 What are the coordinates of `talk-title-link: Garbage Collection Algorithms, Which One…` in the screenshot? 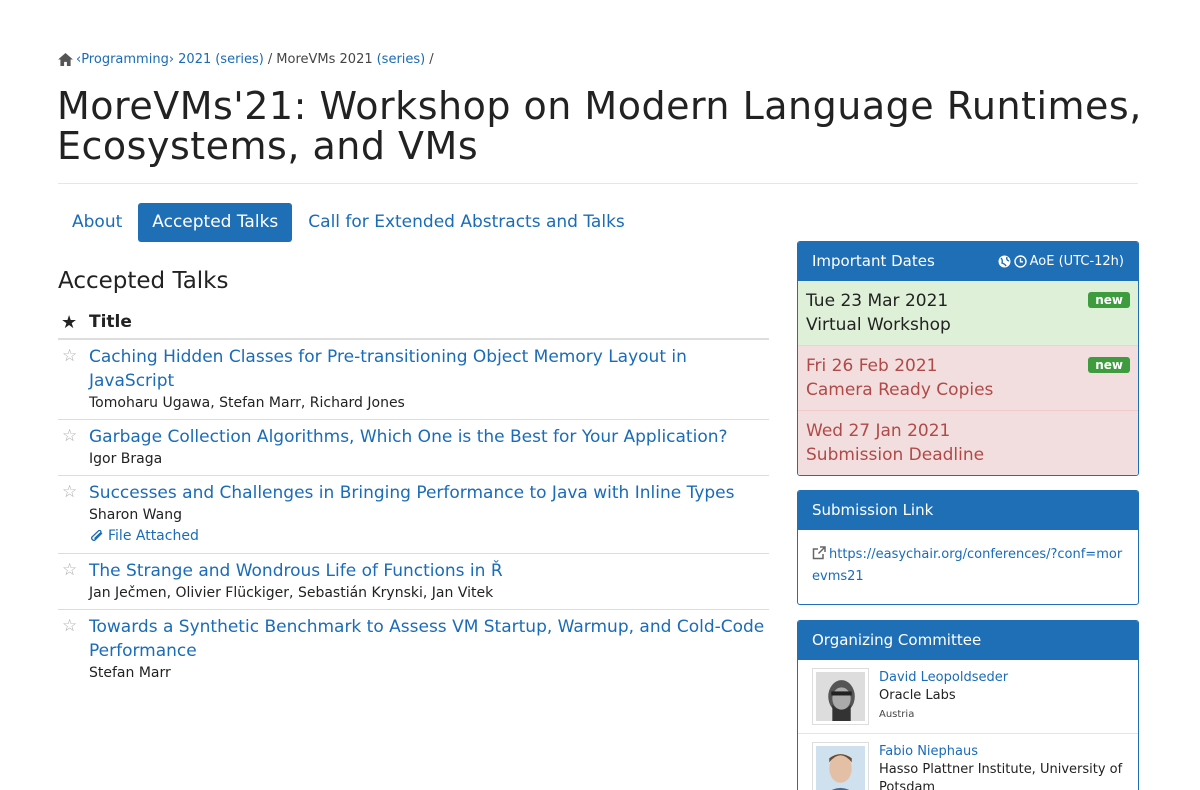 It's located at (429, 437).